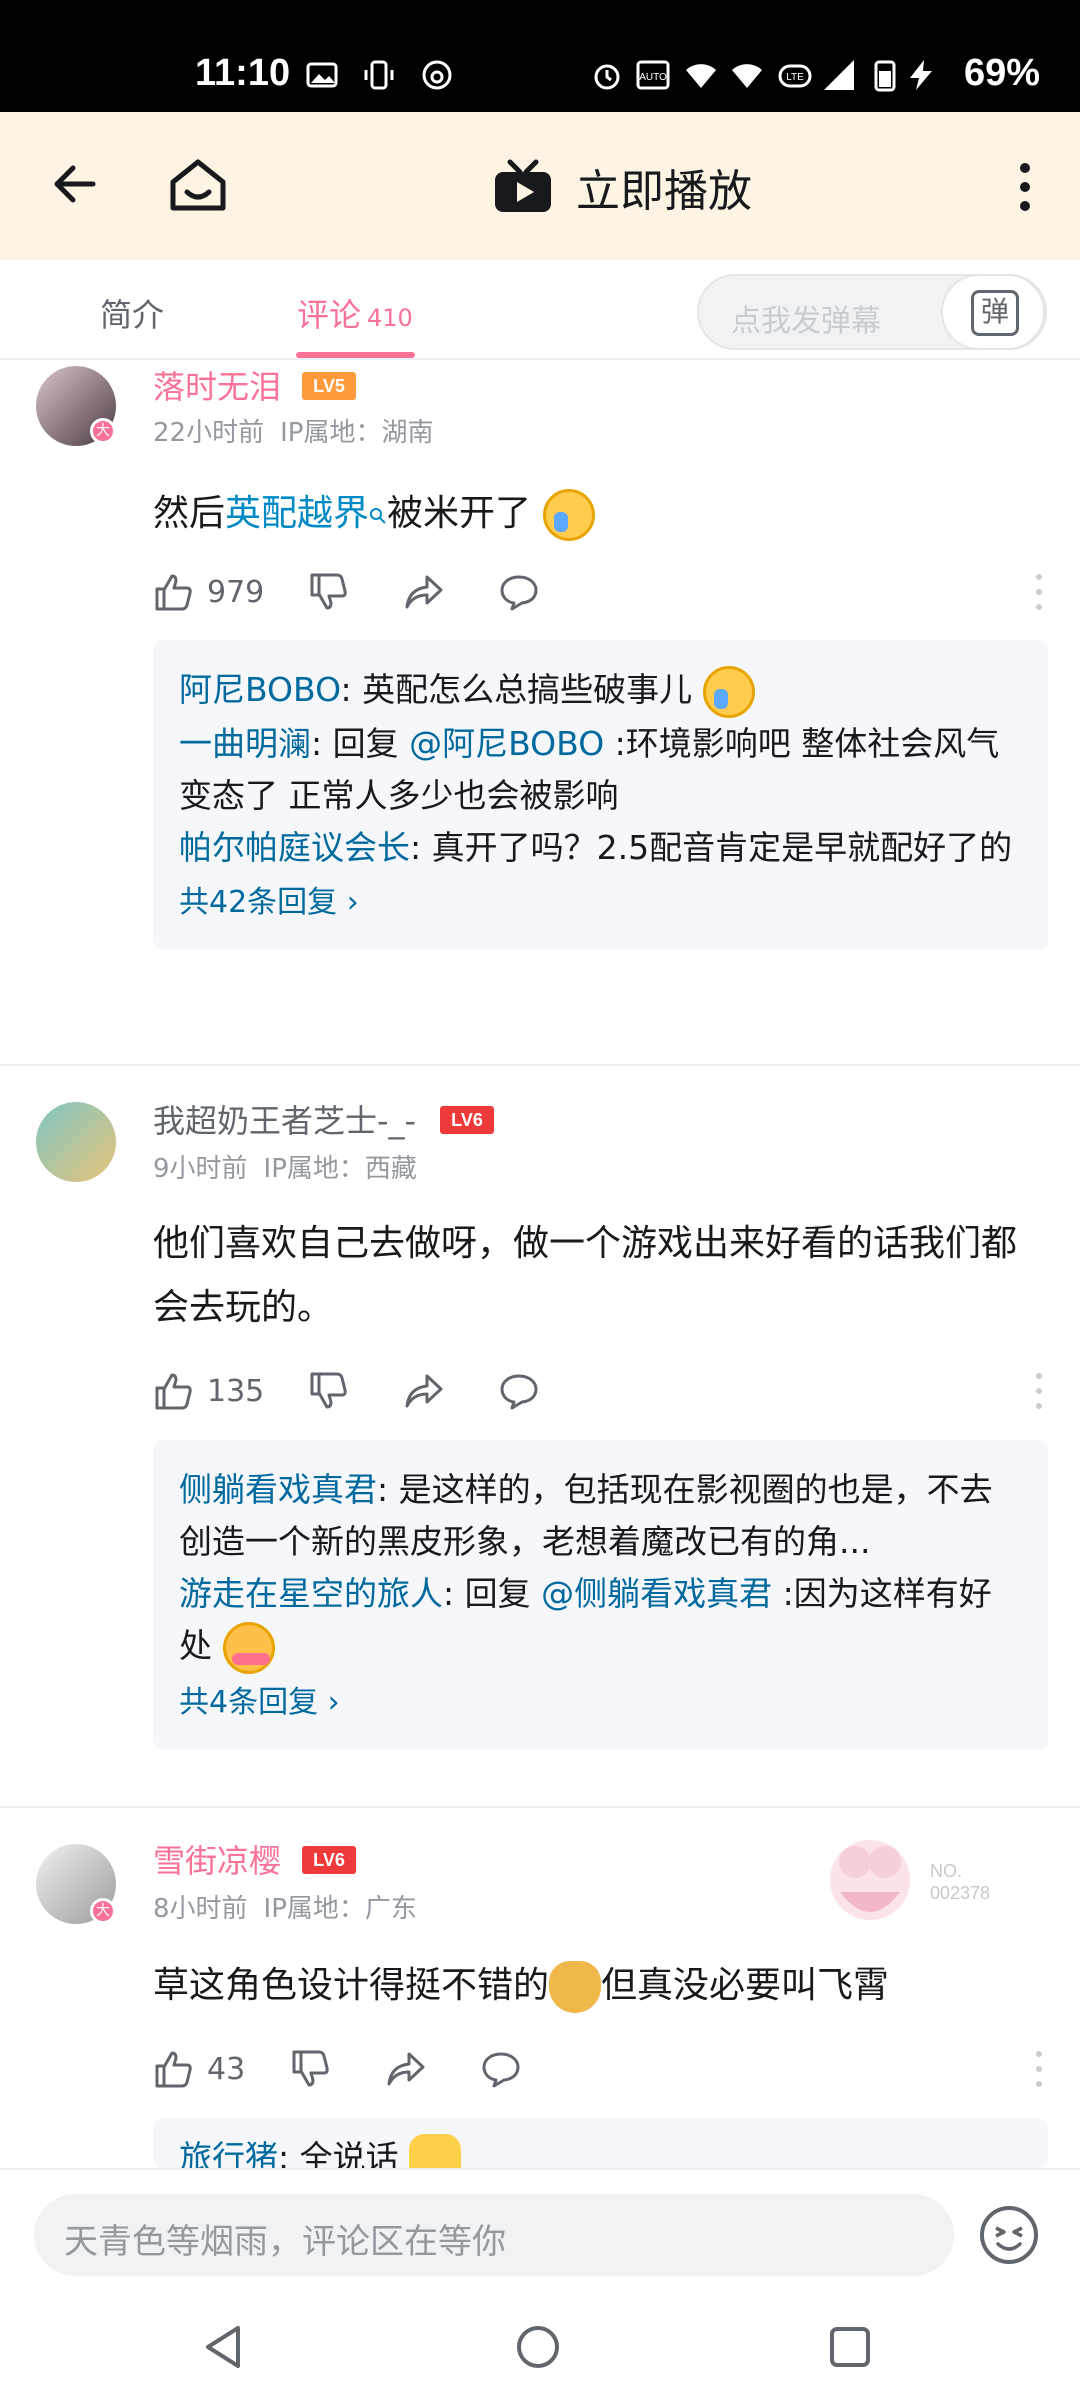 This screenshot has height=2400, width=1080. What do you see at coordinates (516, 689) in the screenshot?
I see `reply-text: : 英配怎么总搞些破事儿` at bounding box center [516, 689].